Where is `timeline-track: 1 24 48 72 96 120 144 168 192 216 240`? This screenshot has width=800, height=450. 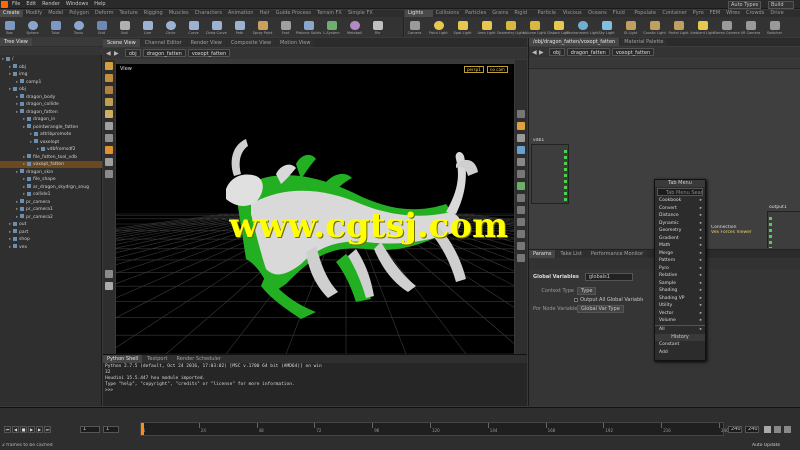
timeline-track: 1 24 48 72 96 120 144 168 192 216 240 is located at coordinates (434, 429).